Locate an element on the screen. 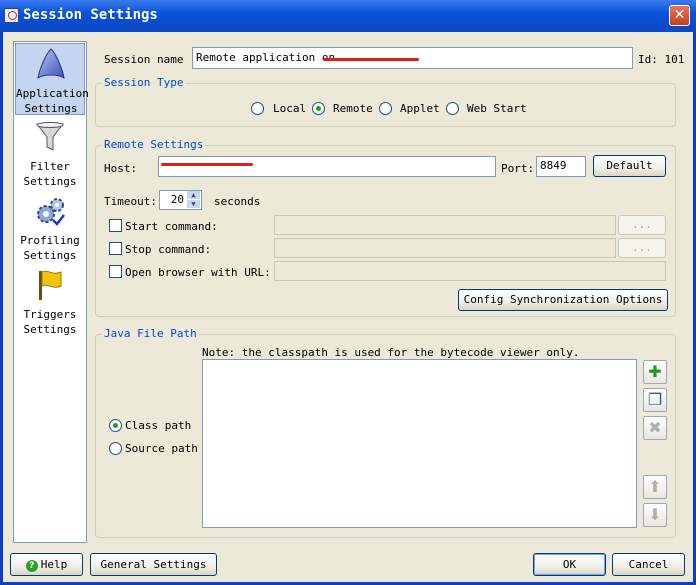  application-icon is located at coordinates (51, 64).